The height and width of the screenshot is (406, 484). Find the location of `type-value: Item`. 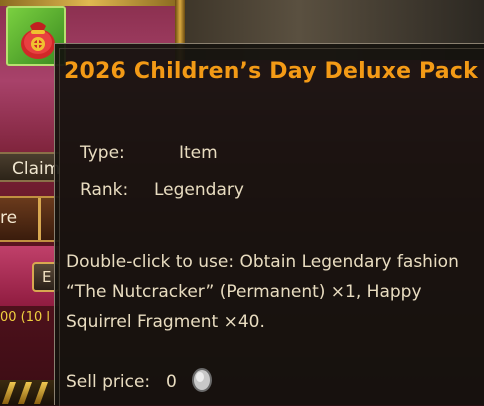

type-value: Item is located at coordinates (198, 153).